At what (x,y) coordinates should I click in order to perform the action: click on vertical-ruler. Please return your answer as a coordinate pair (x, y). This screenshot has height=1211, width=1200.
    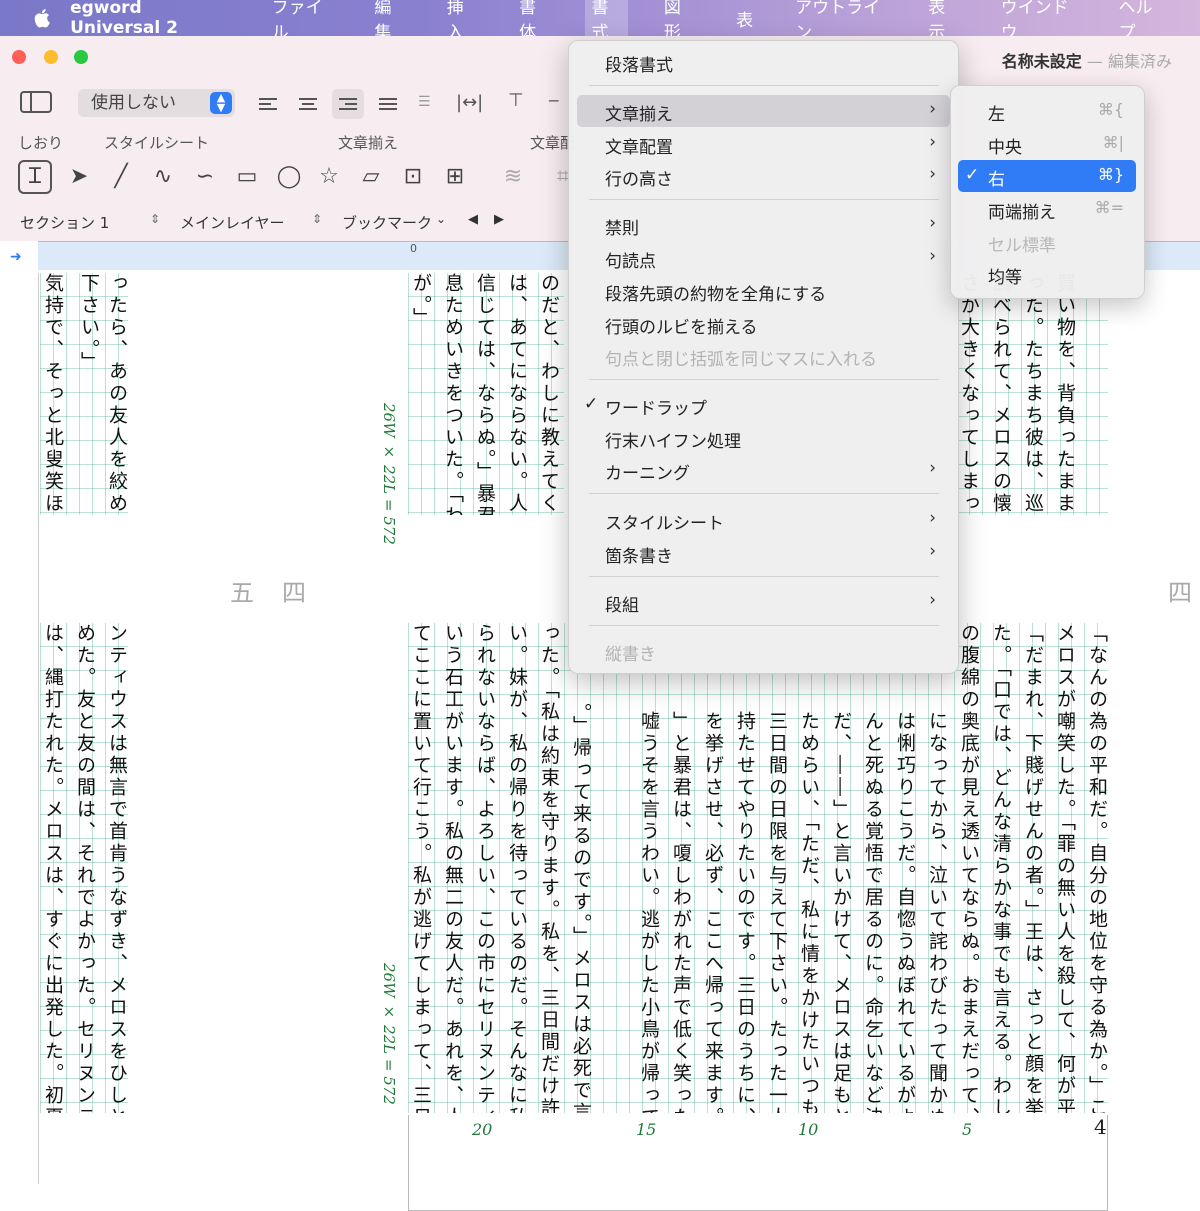
    Looking at the image, I should click on (19, 728).